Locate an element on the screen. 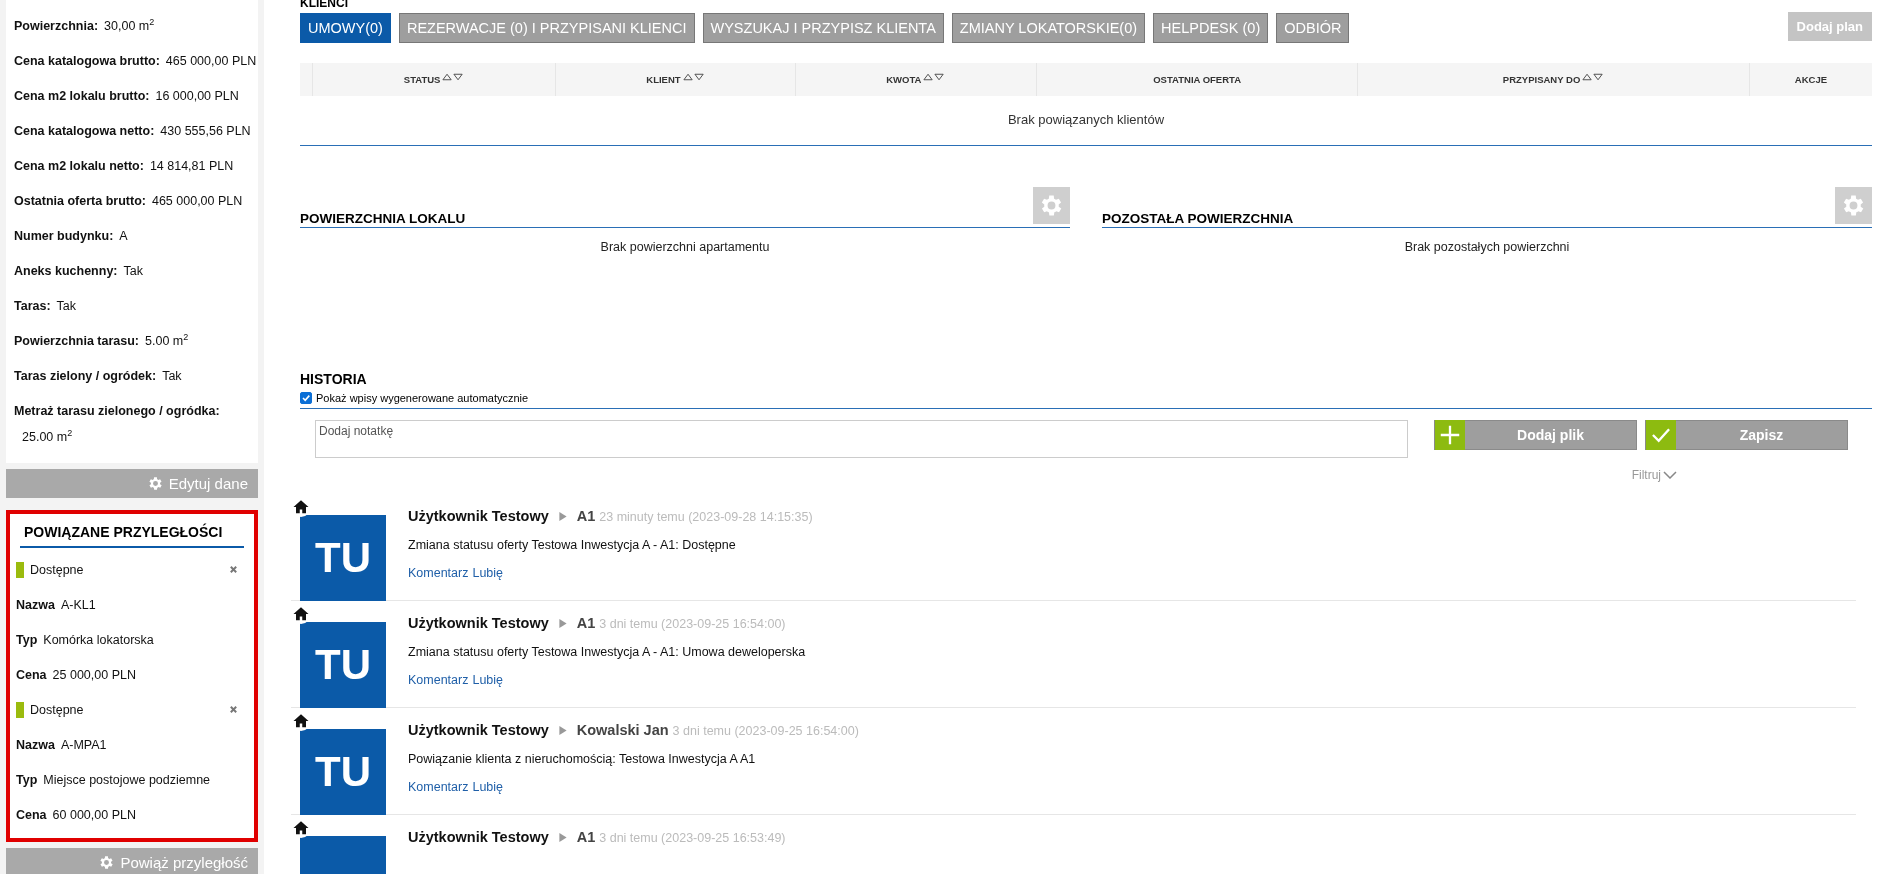 This screenshot has height=874, width=1894. checkbox is located at coordinates (306, 398).